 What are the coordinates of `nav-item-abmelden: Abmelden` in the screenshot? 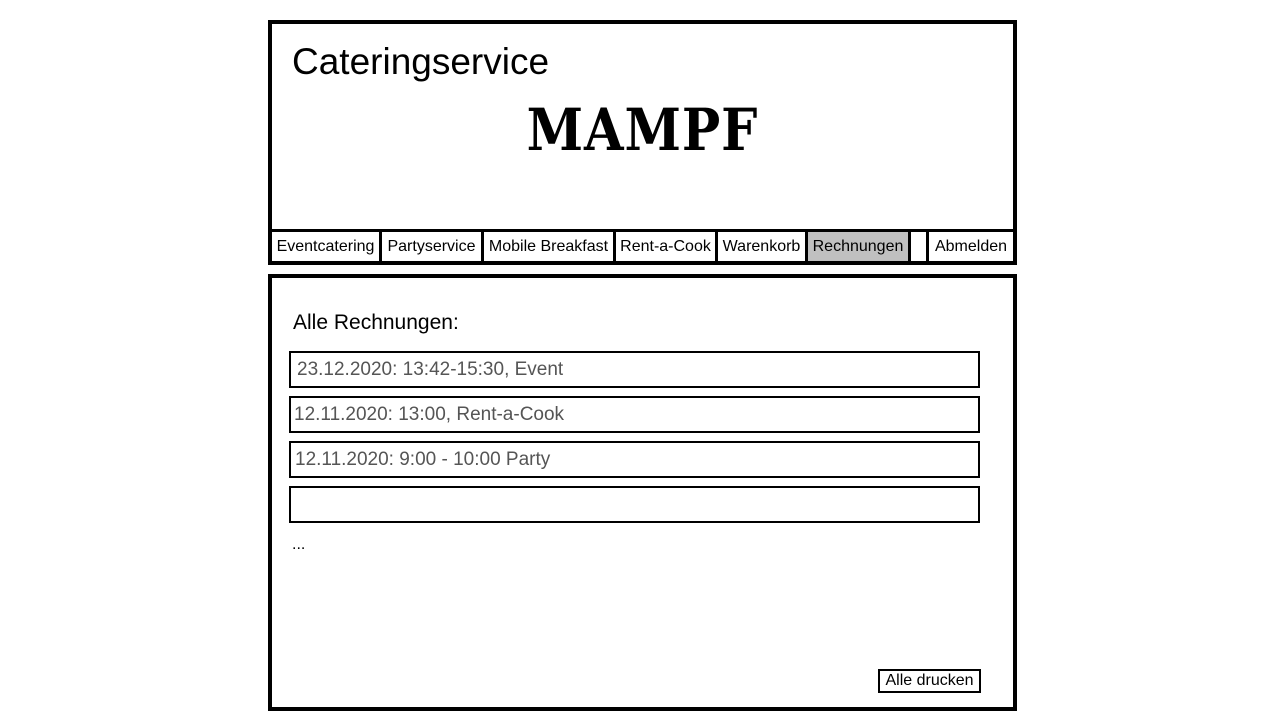 It's located at (971, 246).